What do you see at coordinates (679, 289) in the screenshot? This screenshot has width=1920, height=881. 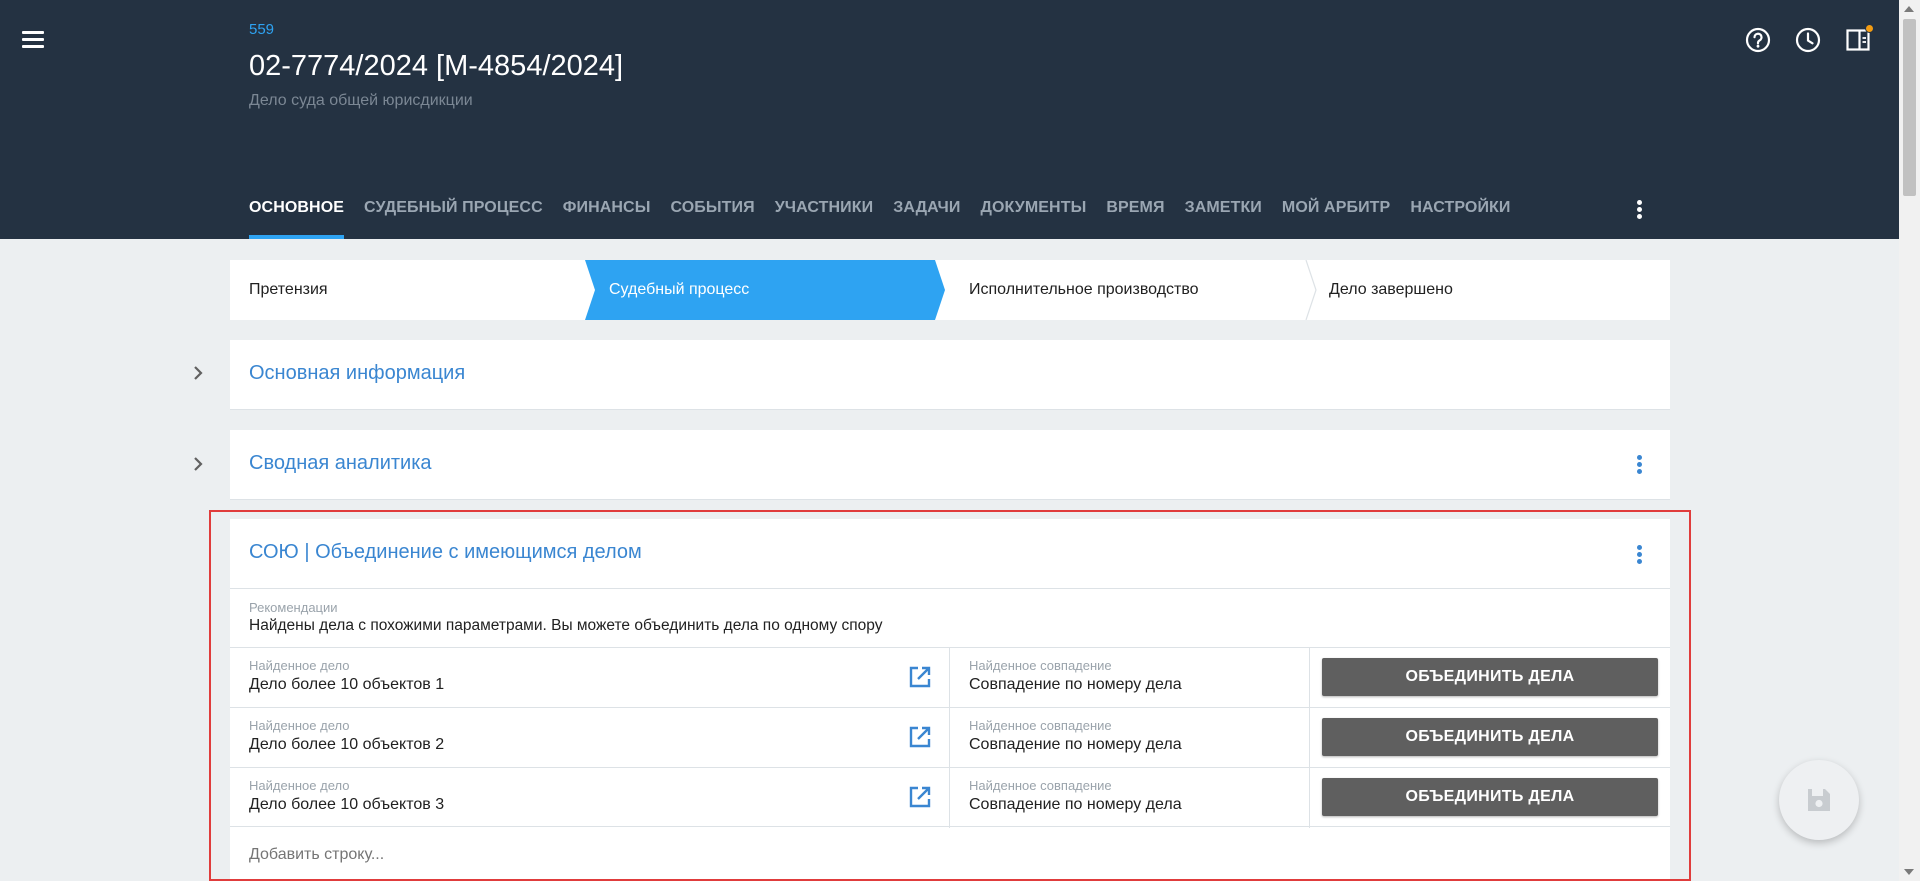 I see `stage-court-process-label: Судебный процесс` at bounding box center [679, 289].